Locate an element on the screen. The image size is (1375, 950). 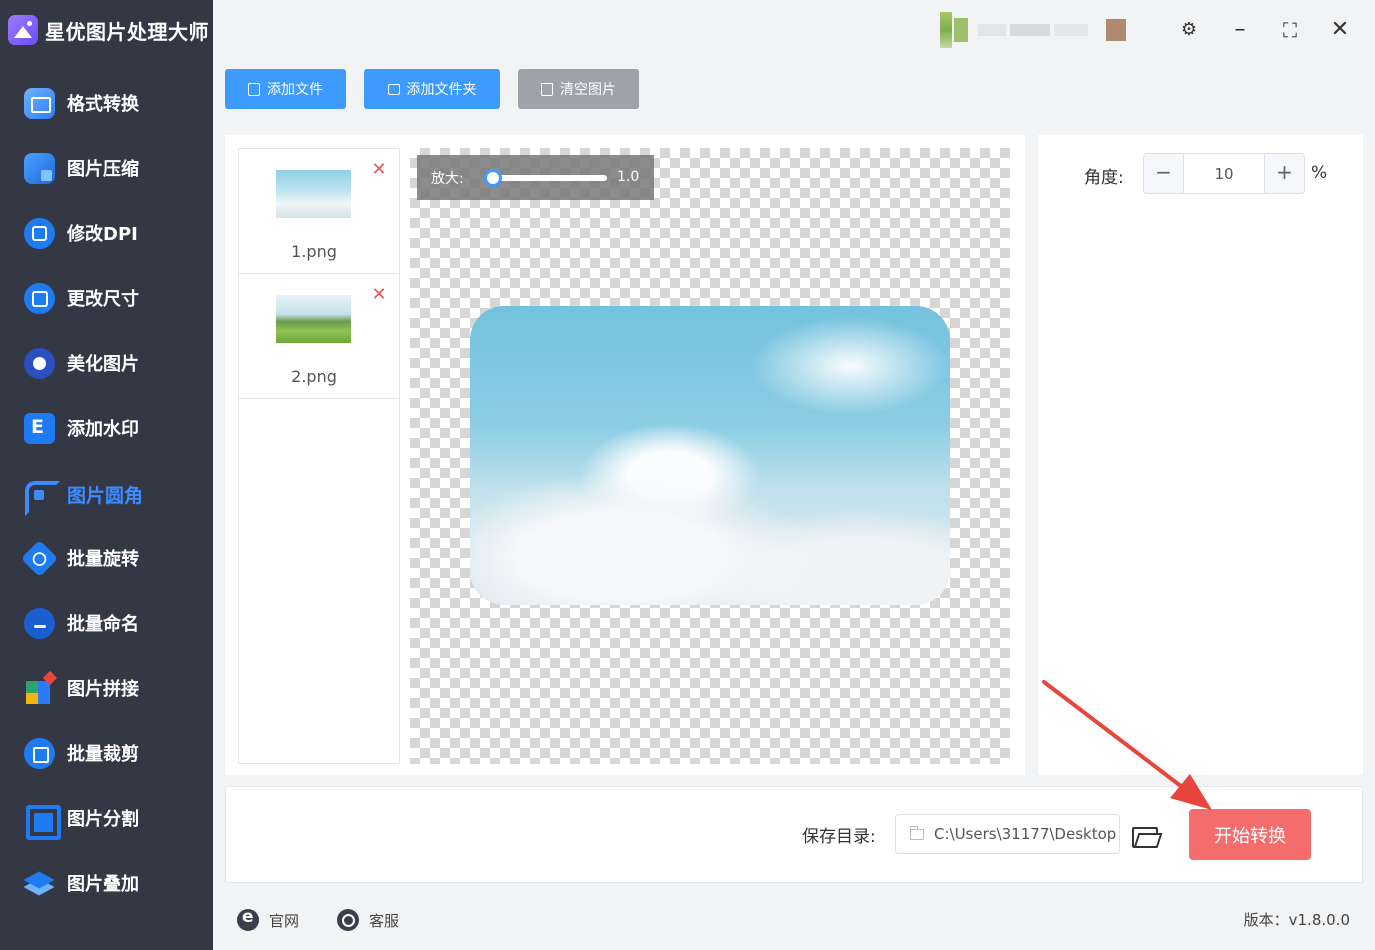
arrow-shaft is located at coordinates (1117, 737).